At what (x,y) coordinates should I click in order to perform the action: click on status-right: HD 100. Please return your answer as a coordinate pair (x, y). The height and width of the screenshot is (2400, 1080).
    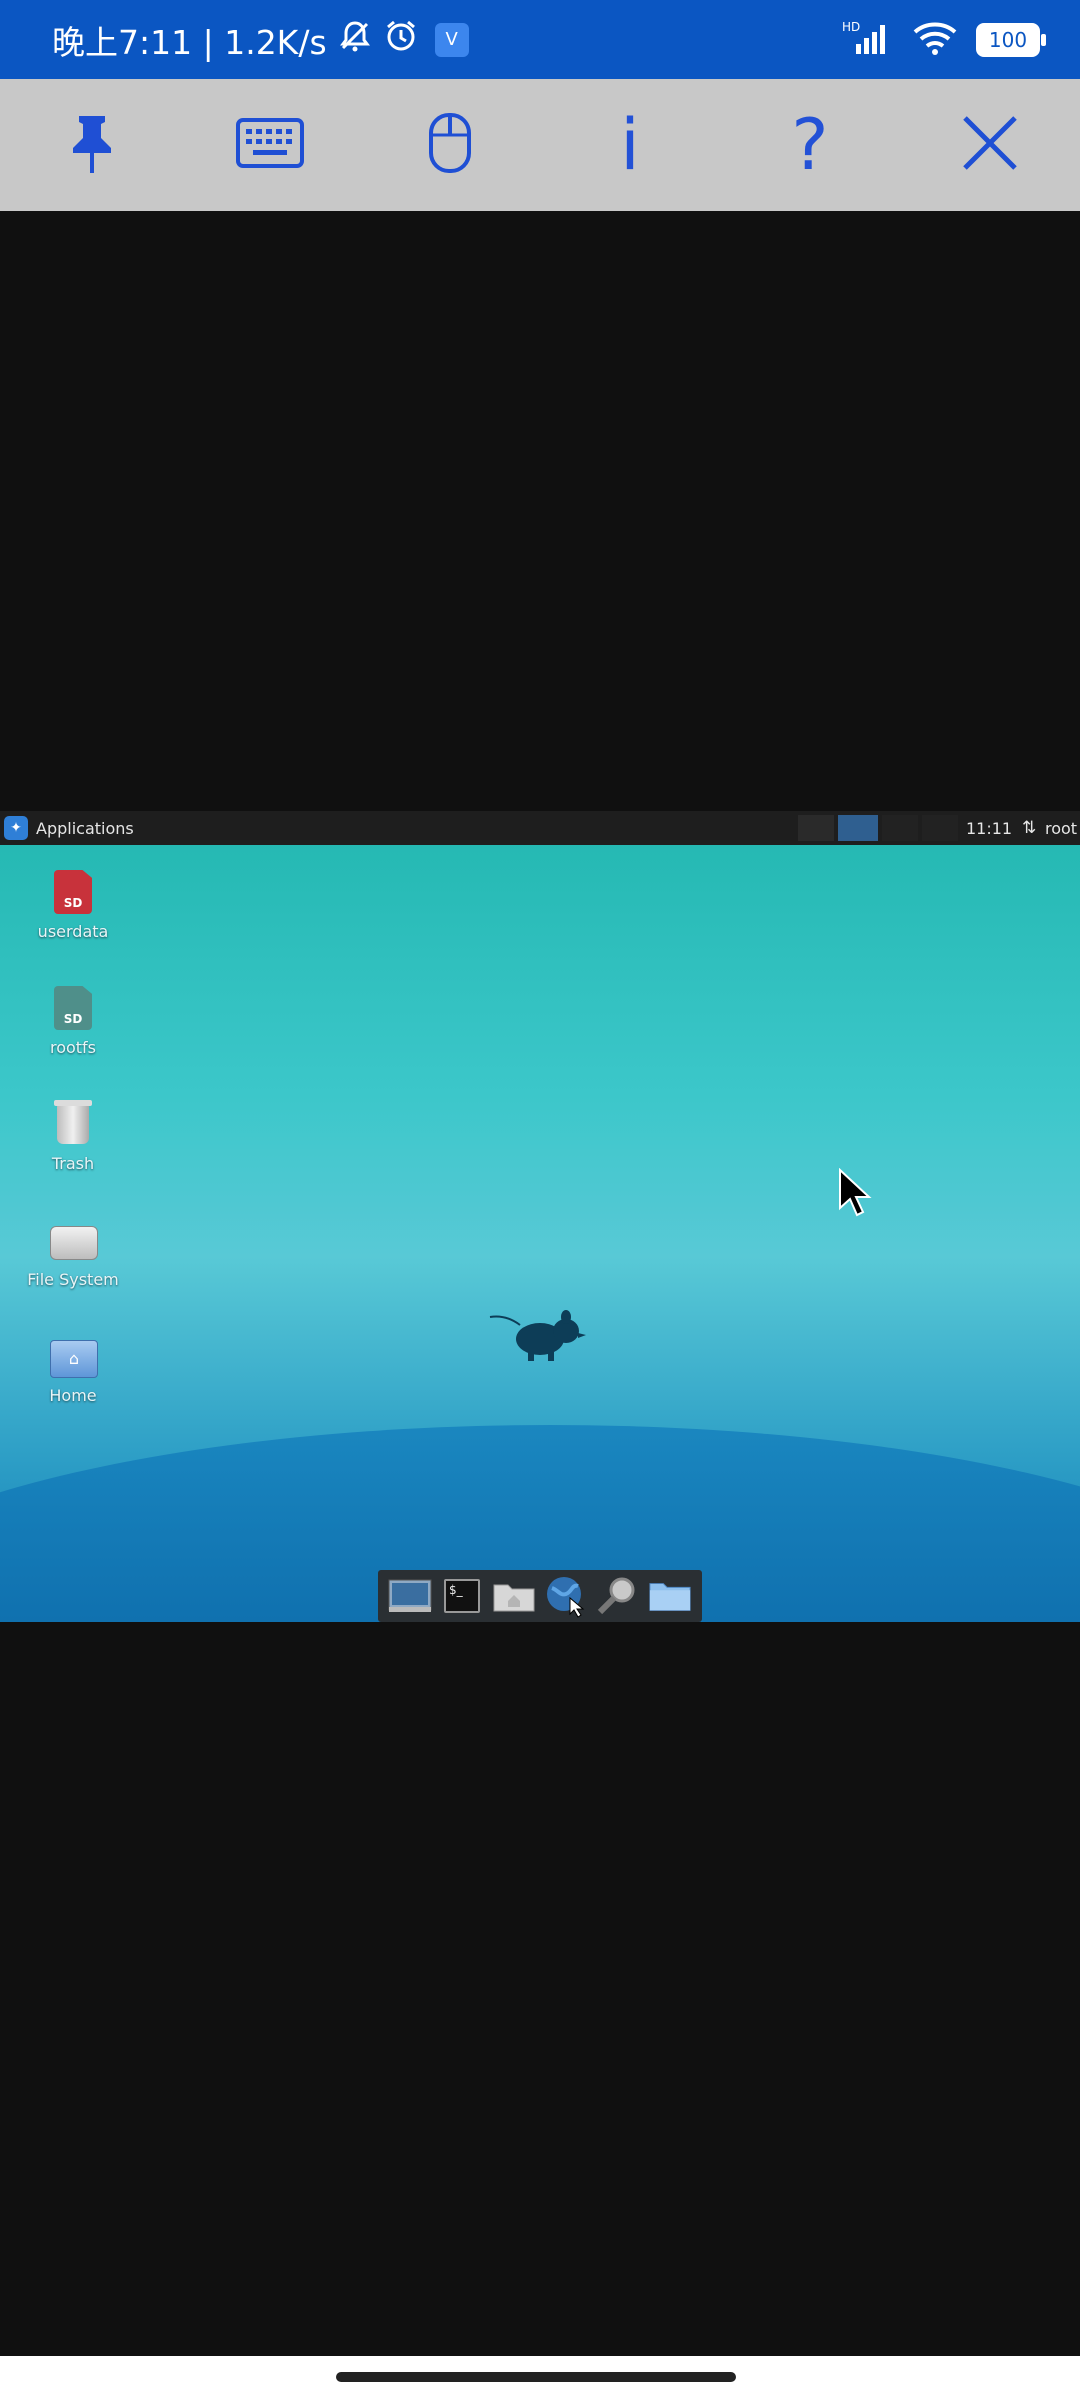
    Looking at the image, I should click on (944, 39).